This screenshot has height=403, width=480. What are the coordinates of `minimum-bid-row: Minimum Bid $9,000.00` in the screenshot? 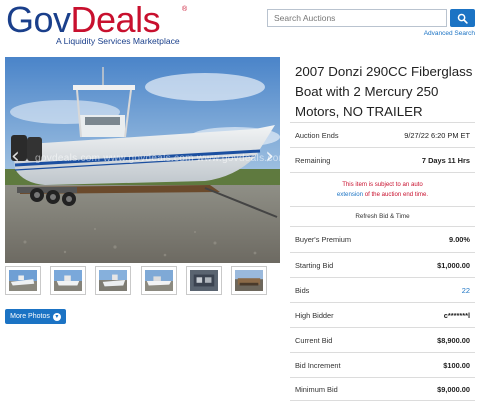 It's located at (382, 389).